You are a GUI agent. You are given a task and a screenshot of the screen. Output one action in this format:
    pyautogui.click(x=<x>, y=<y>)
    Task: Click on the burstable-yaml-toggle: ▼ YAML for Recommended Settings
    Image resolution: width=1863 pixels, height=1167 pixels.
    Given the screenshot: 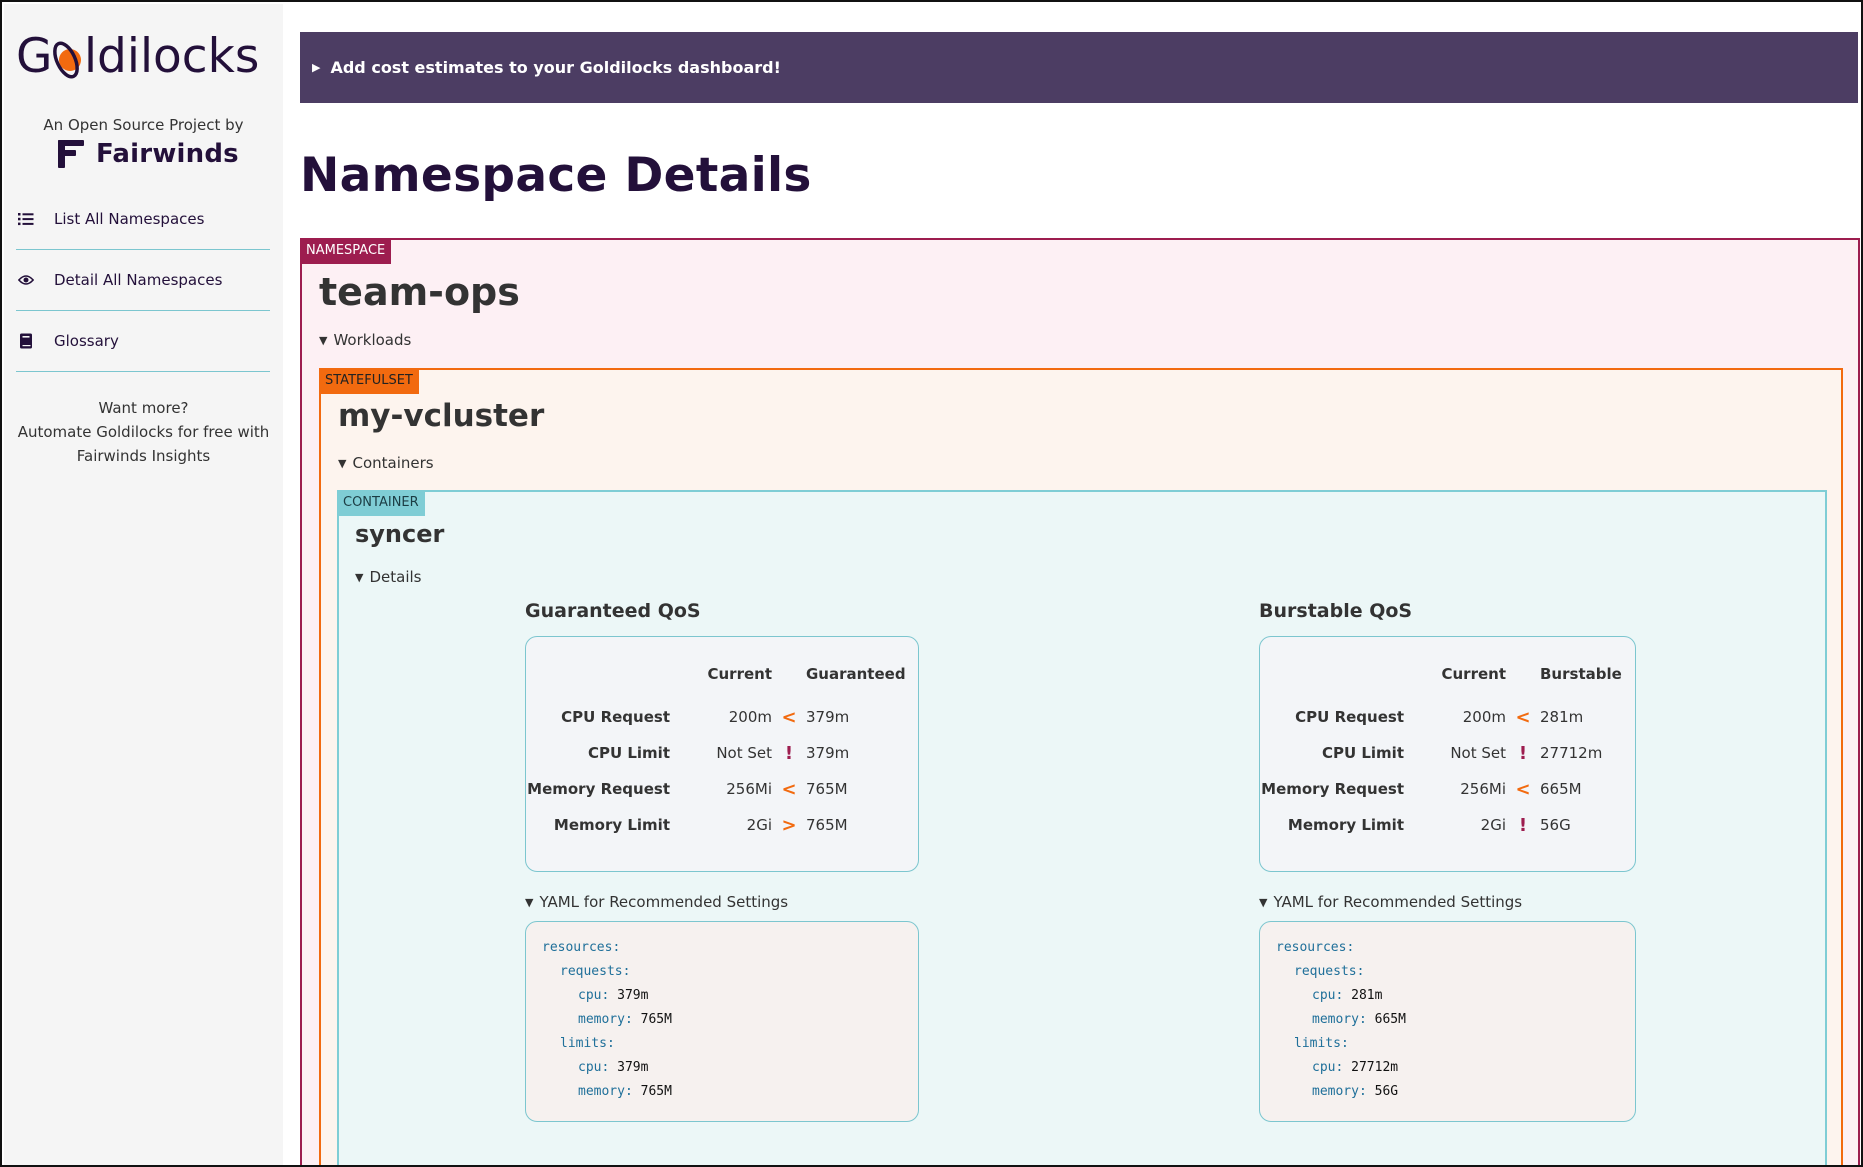 What is the action you would take?
    pyautogui.click(x=1459, y=902)
    